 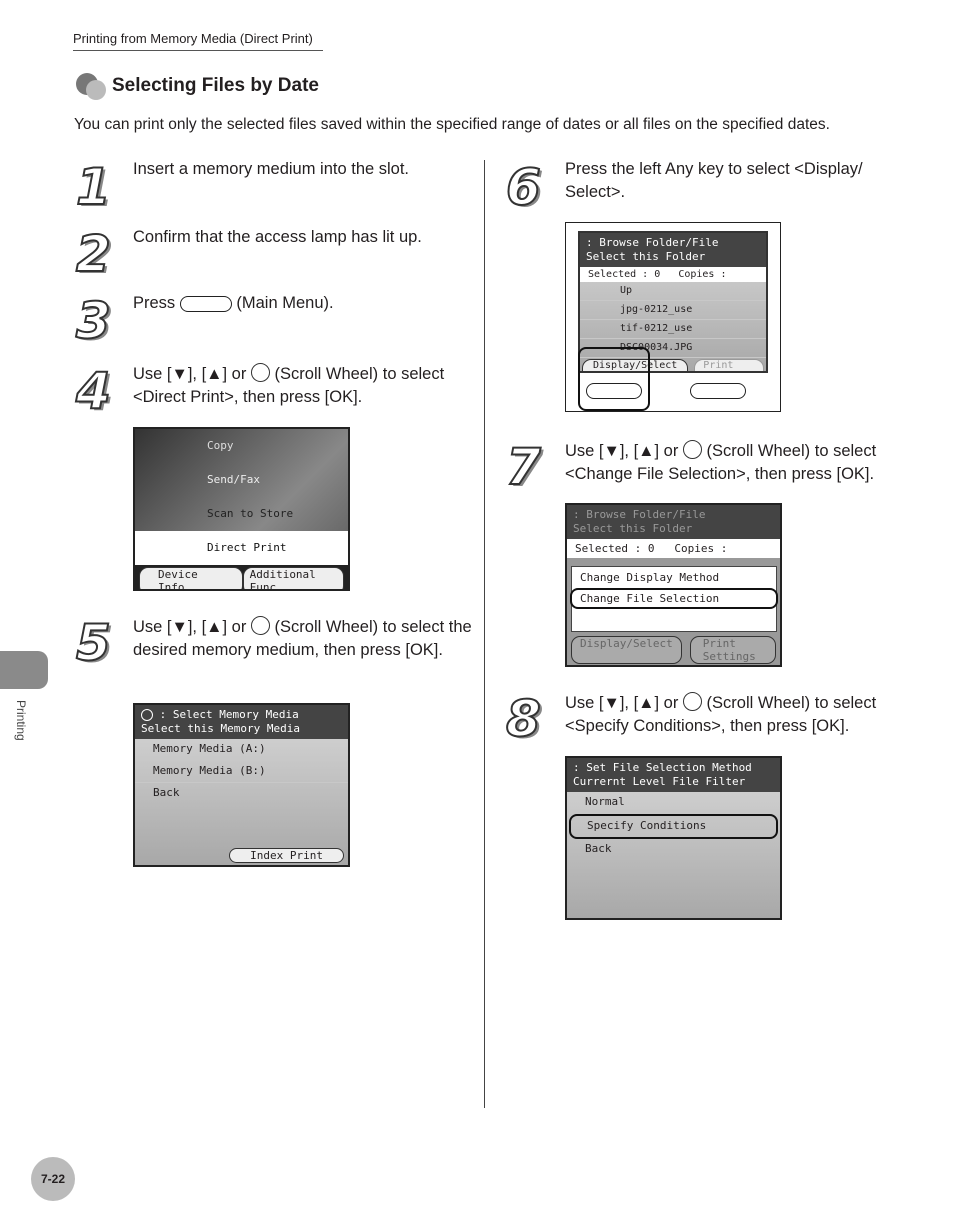 What do you see at coordinates (21, 720) in the screenshot?
I see `side-tab-label: Printing` at bounding box center [21, 720].